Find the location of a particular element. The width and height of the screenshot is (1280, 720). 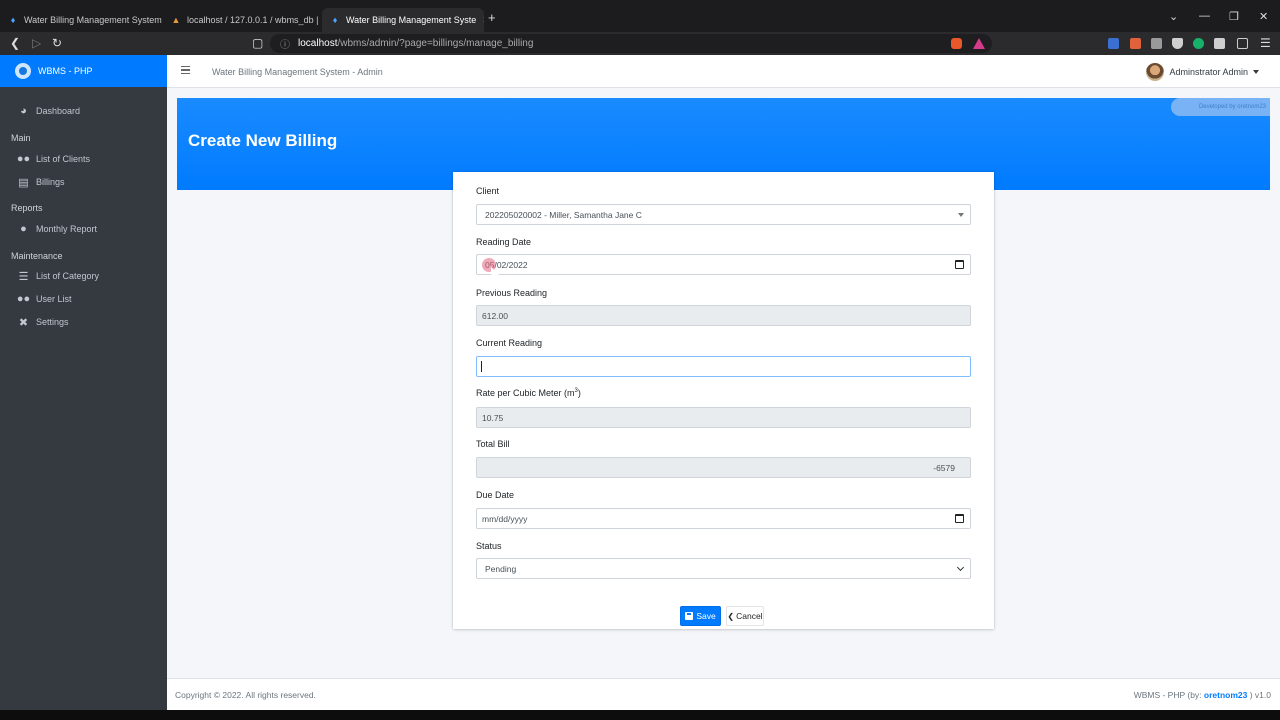

save-label: Save is located at coordinates (706, 616).